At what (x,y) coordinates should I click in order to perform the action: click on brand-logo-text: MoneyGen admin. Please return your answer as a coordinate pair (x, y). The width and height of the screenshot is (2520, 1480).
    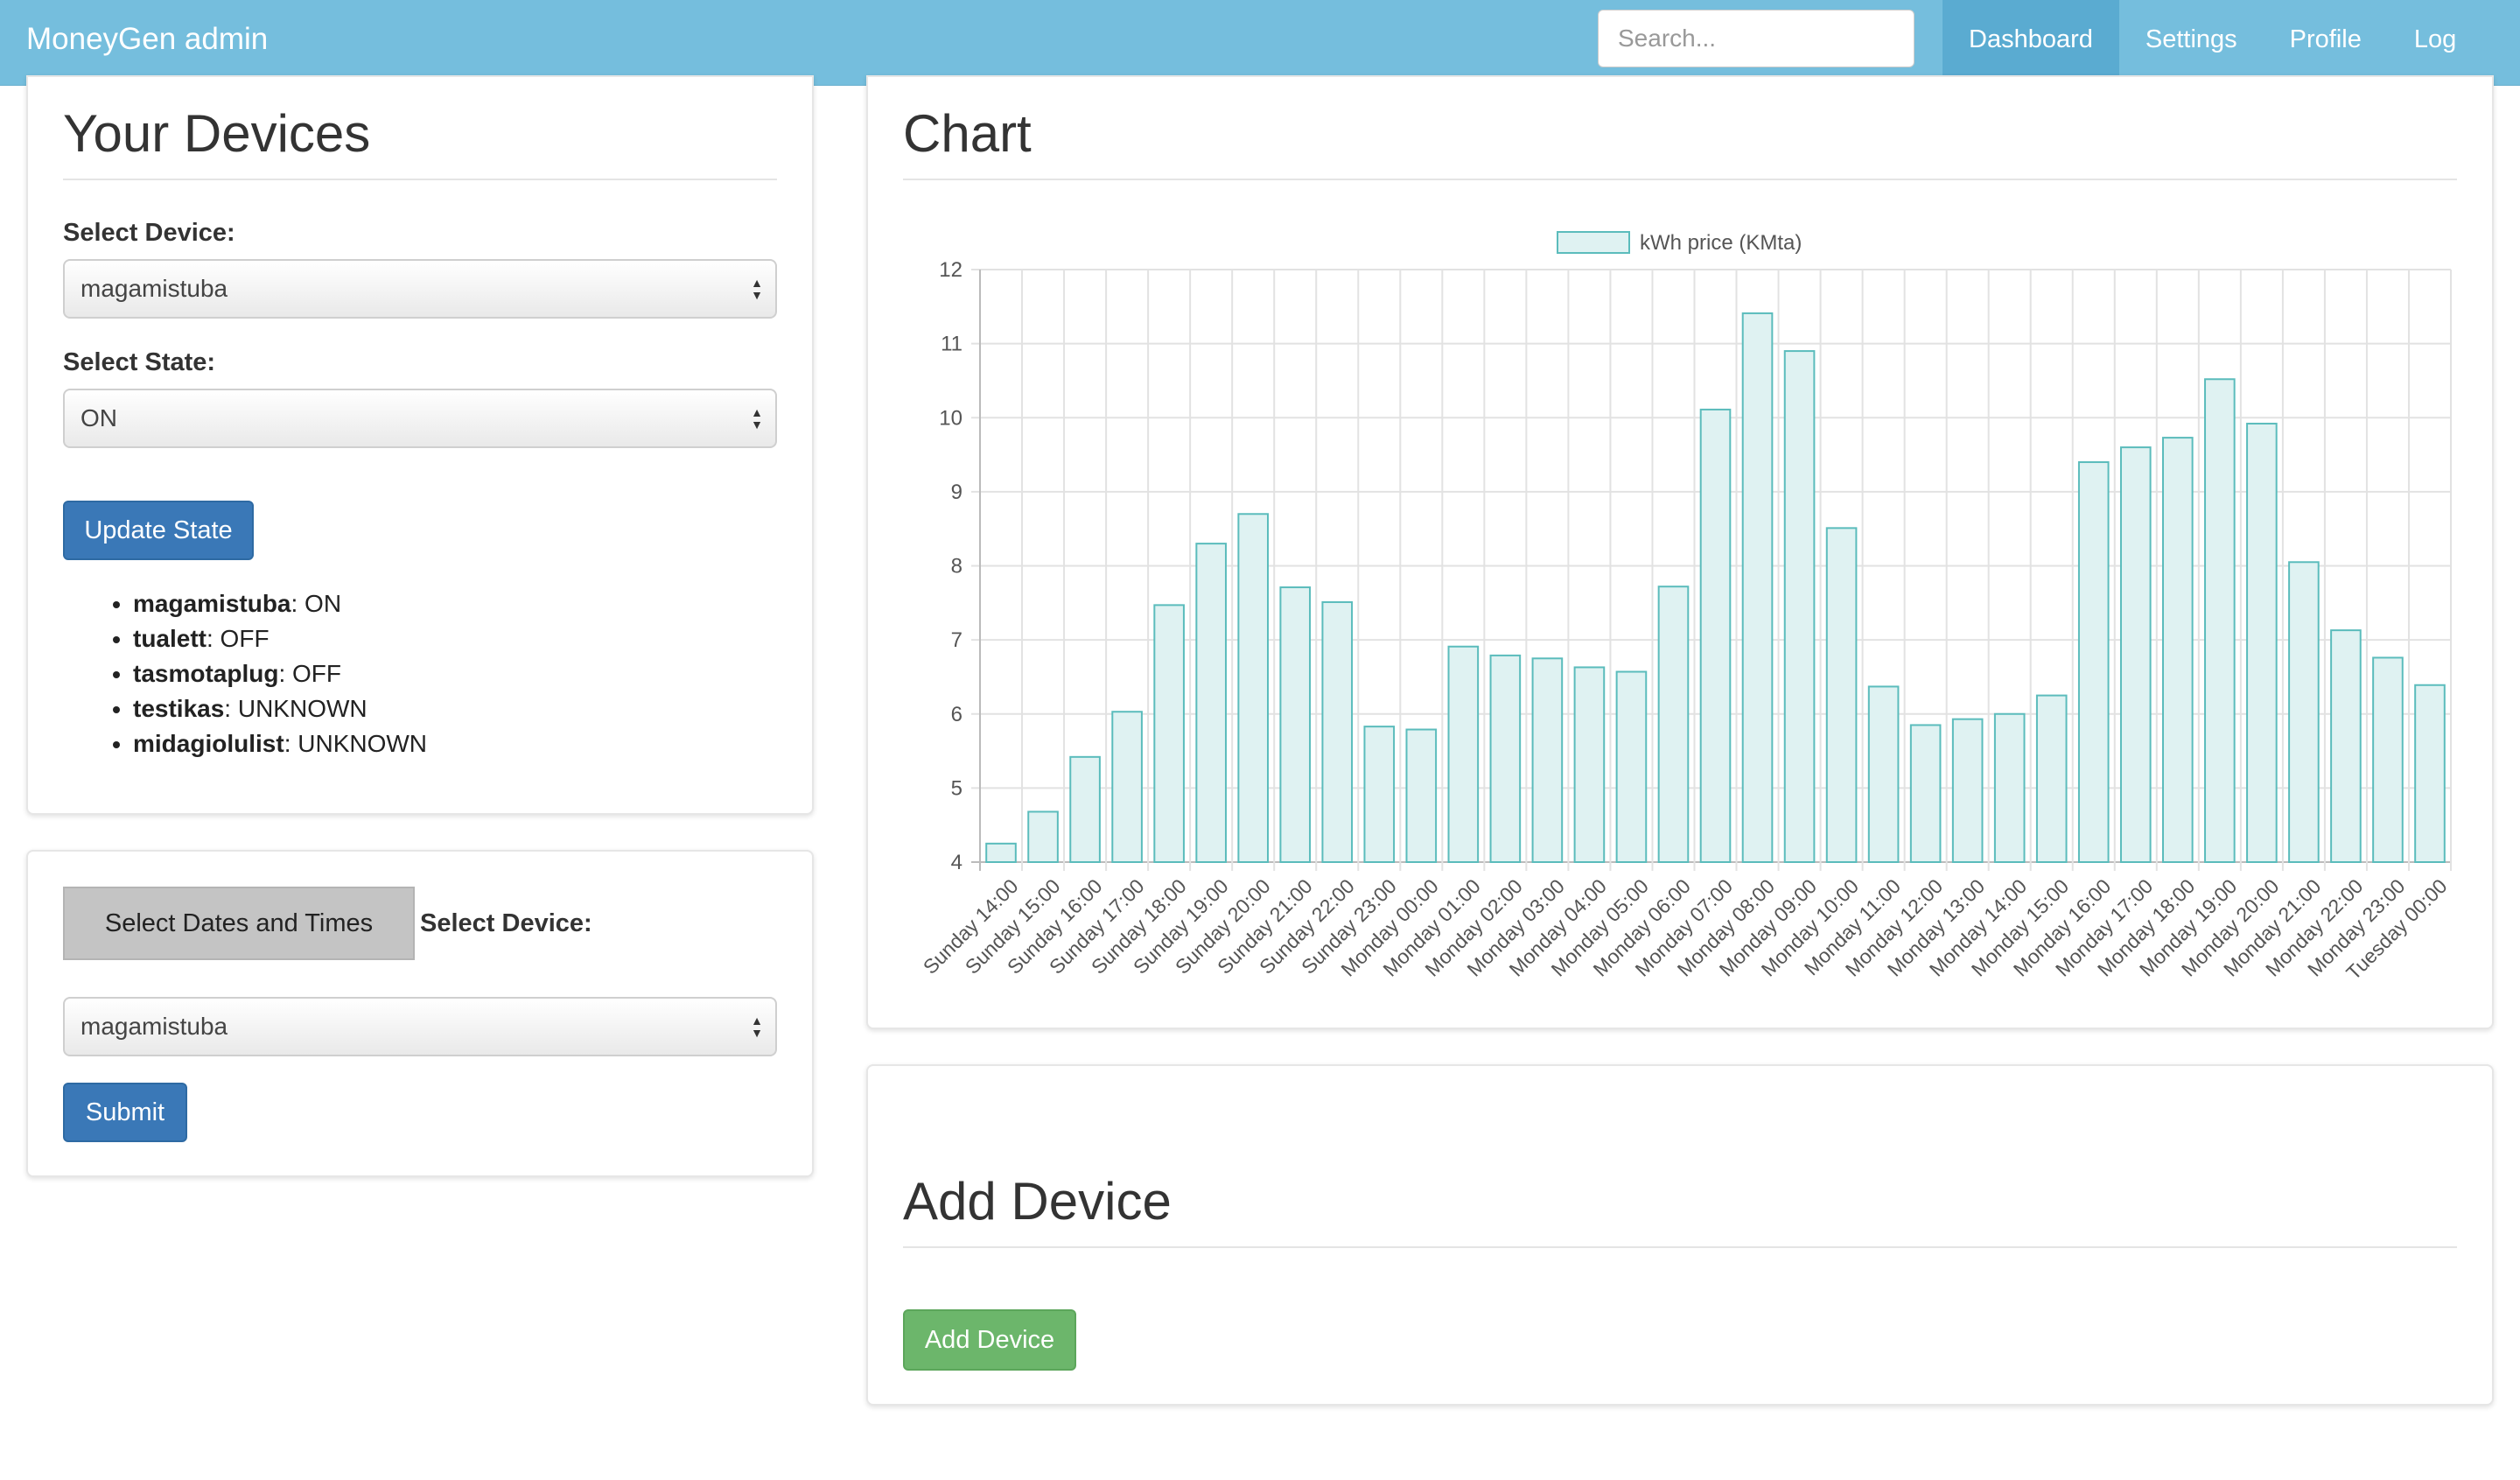
    Looking at the image, I should click on (147, 39).